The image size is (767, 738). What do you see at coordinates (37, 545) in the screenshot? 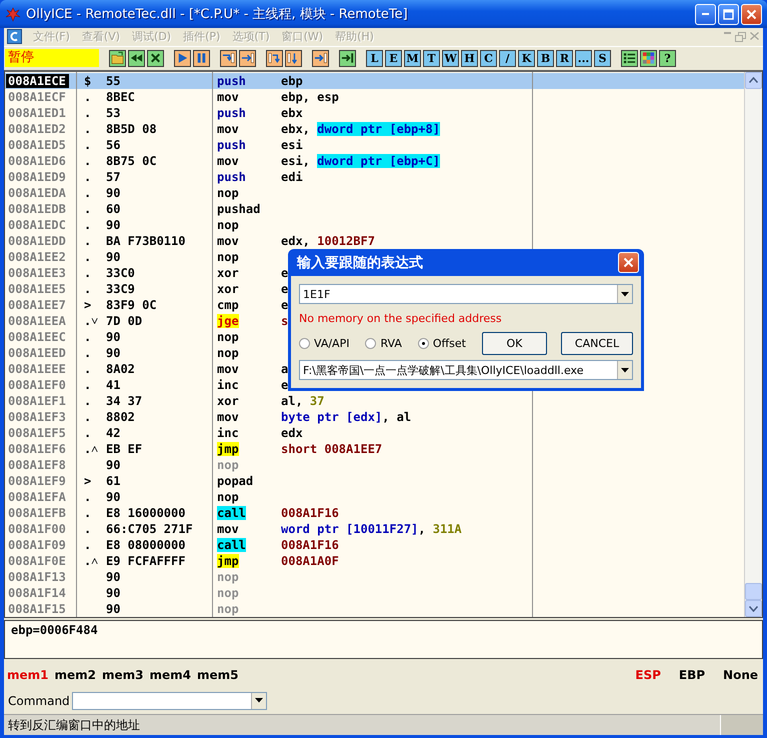
I see `address-text: 008A1F09` at bounding box center [37, 545].